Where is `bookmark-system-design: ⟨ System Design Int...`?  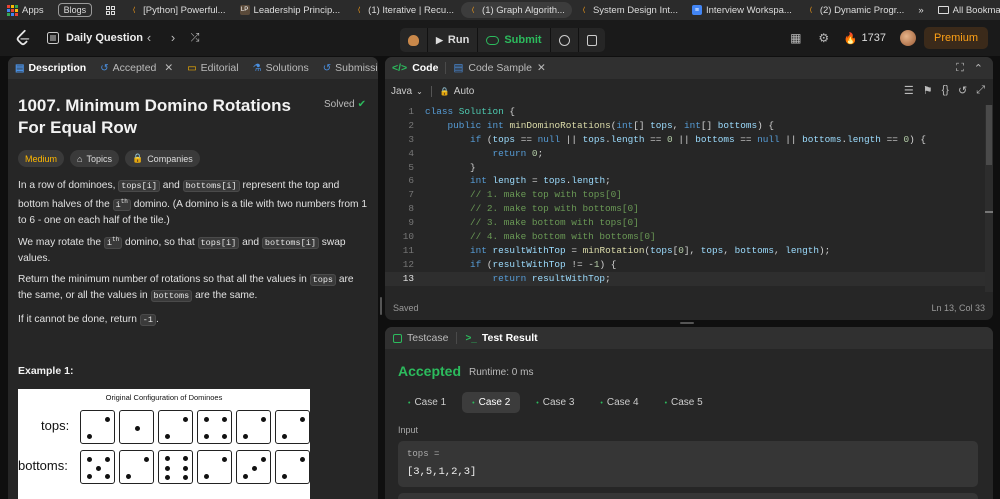 bookmark-system-design: ⟨ System Design Int... is located at coordinates (628, 10).